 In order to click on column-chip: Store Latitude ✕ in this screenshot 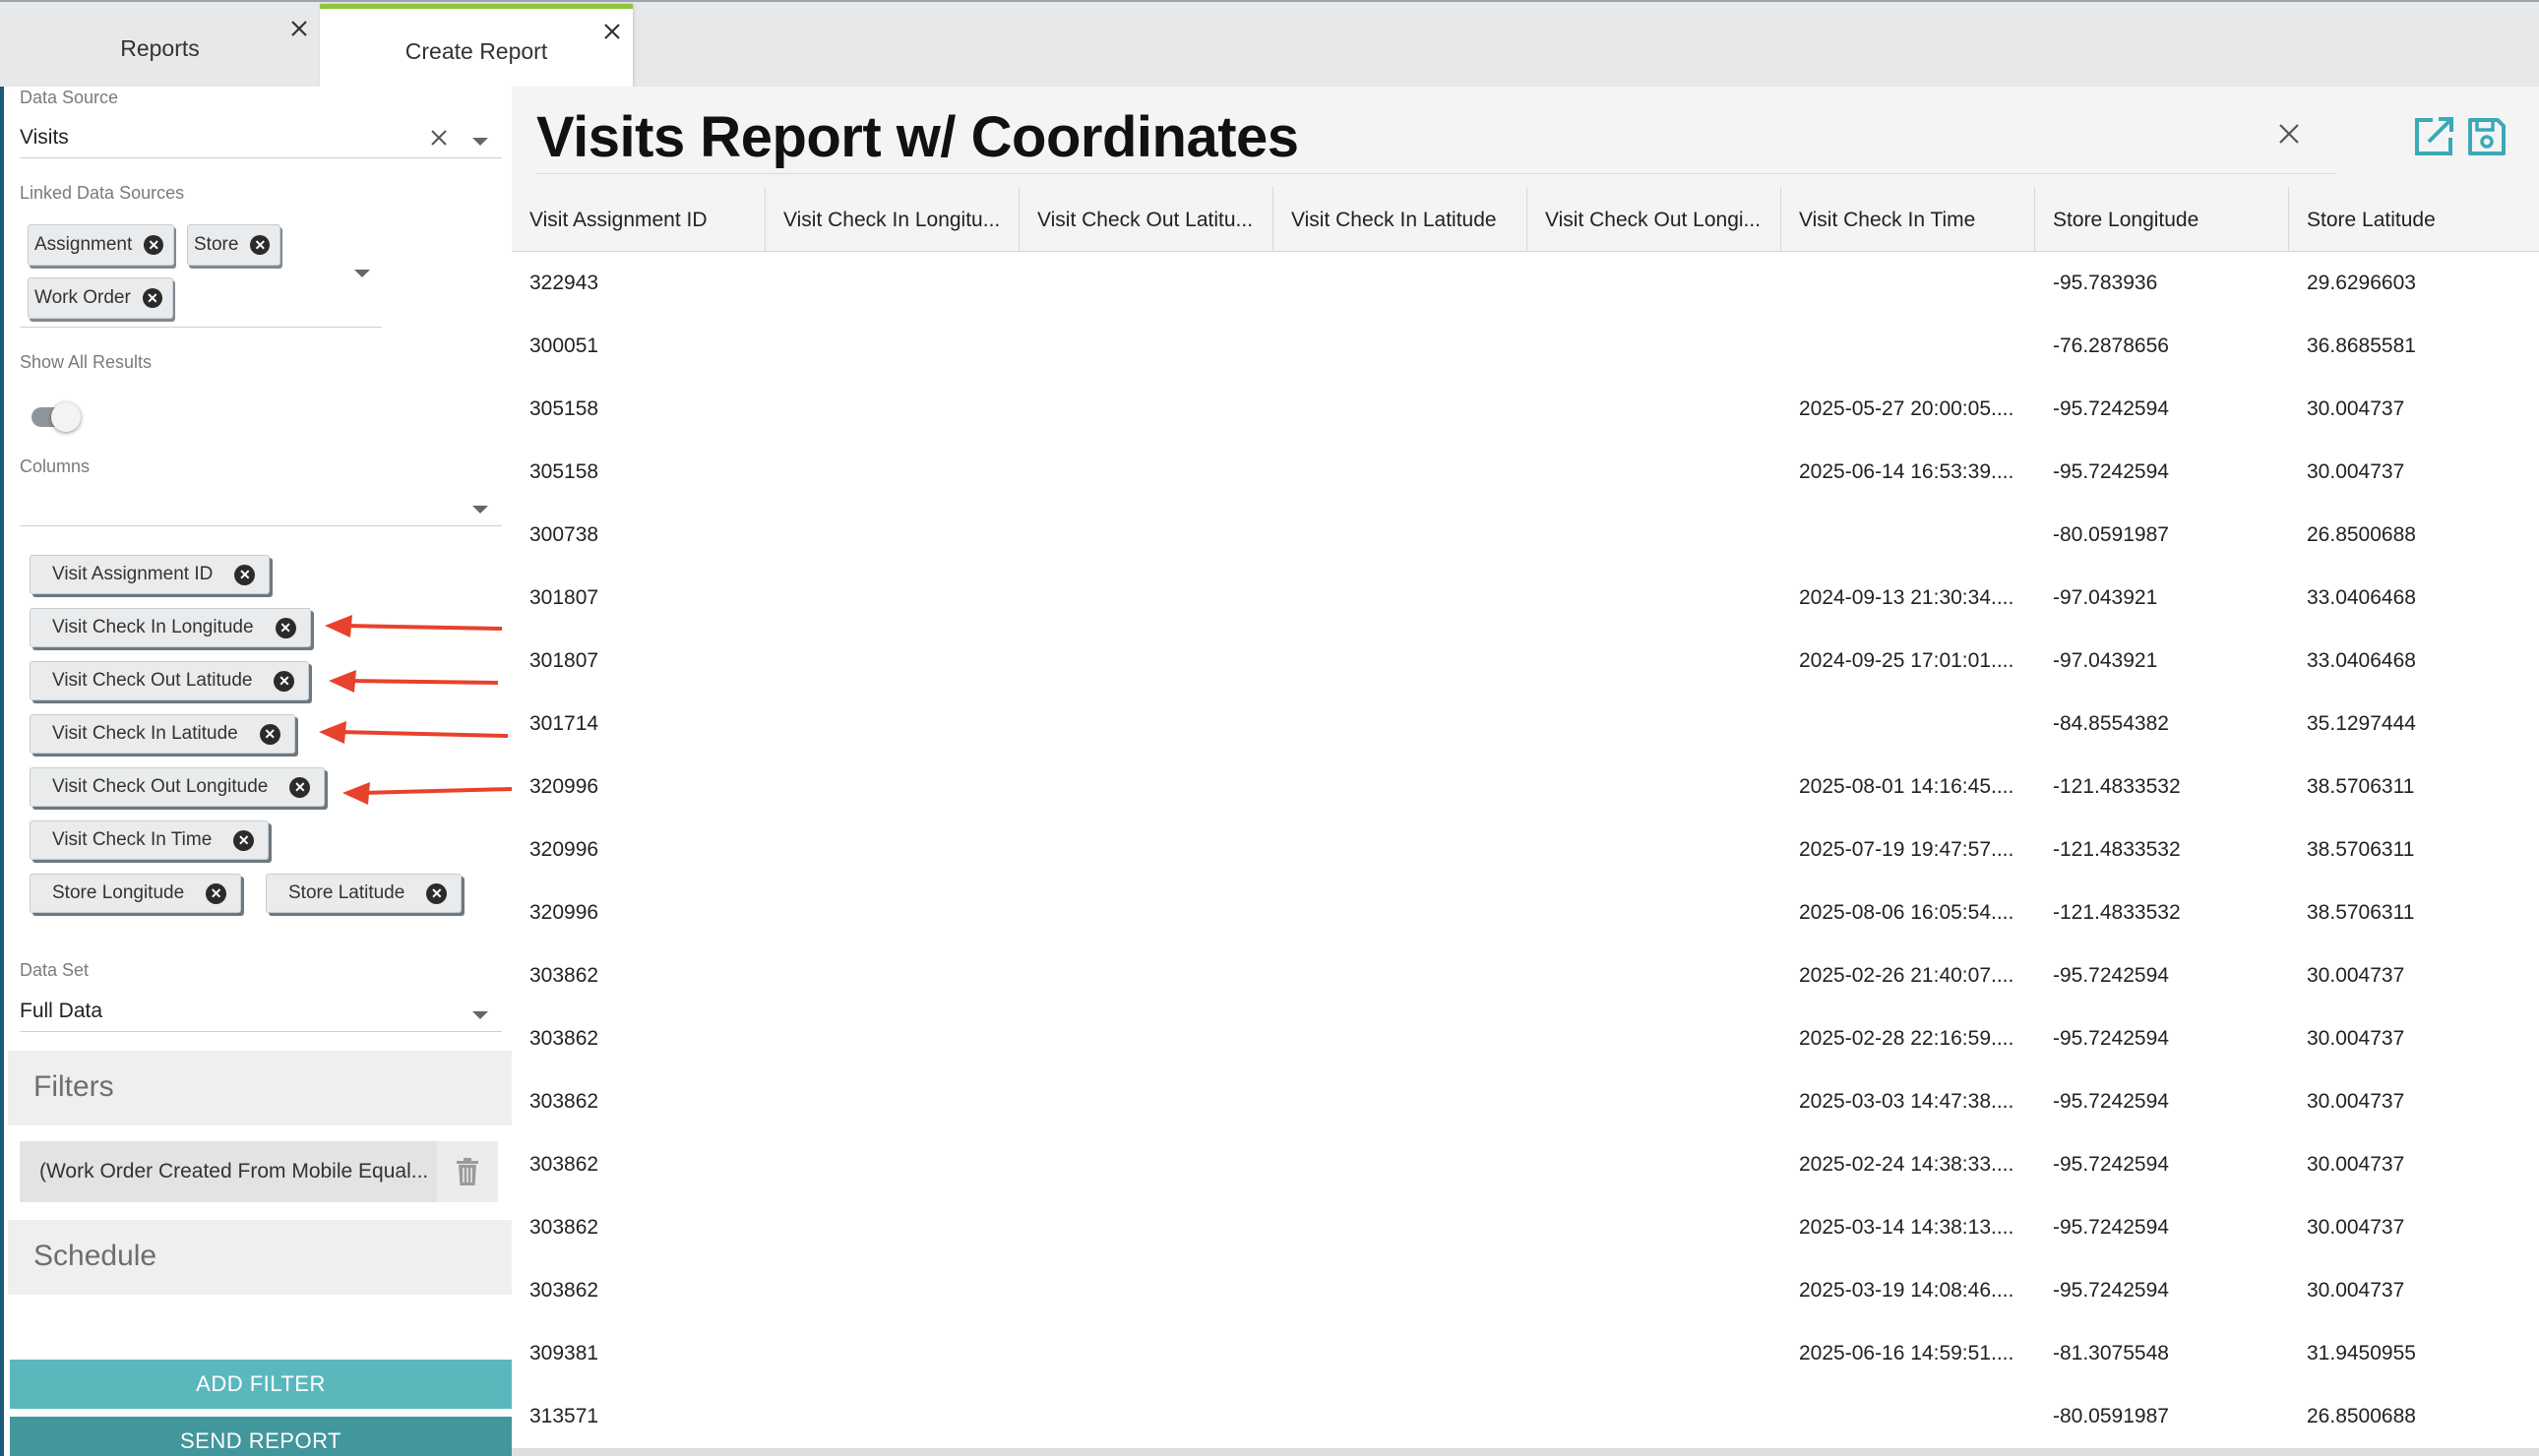, I will do `click(364, 893)`.